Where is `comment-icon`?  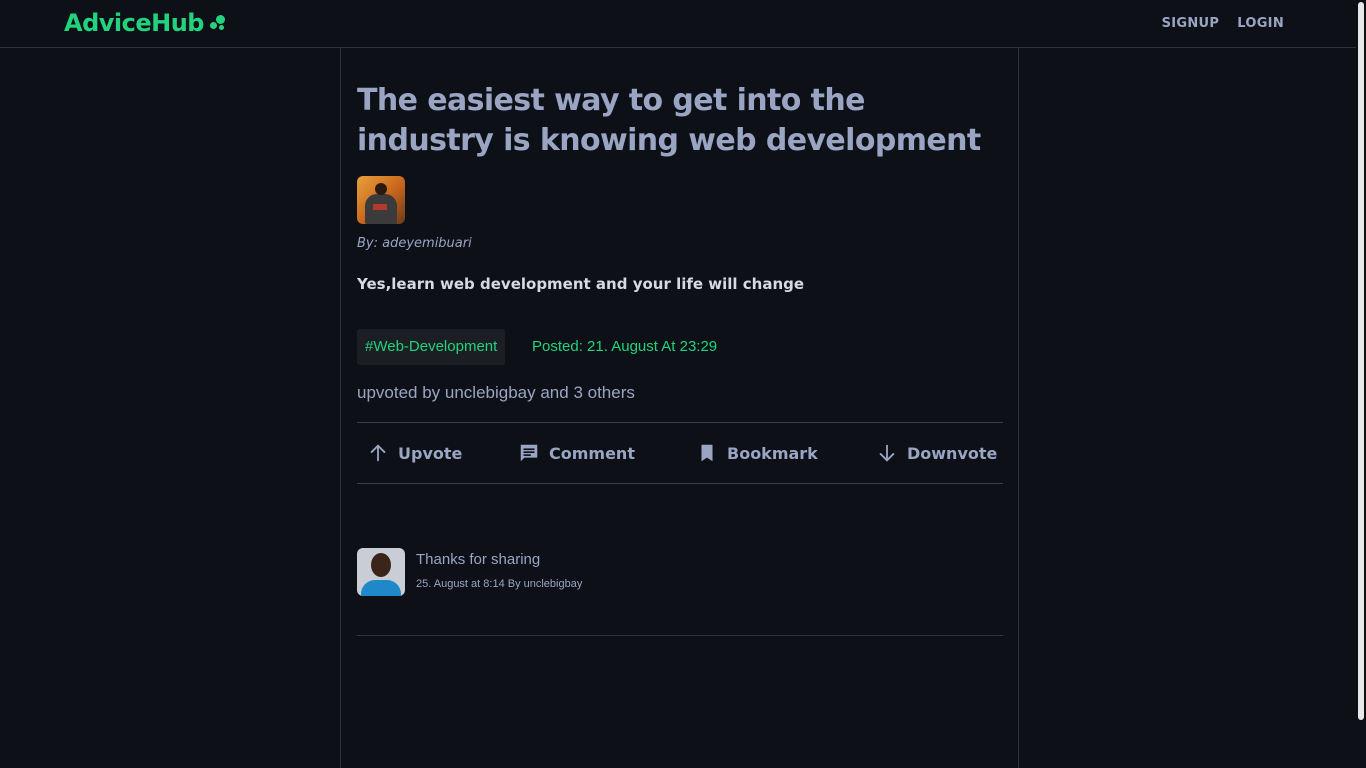 comment-icon is located at coordinates (529, 453).